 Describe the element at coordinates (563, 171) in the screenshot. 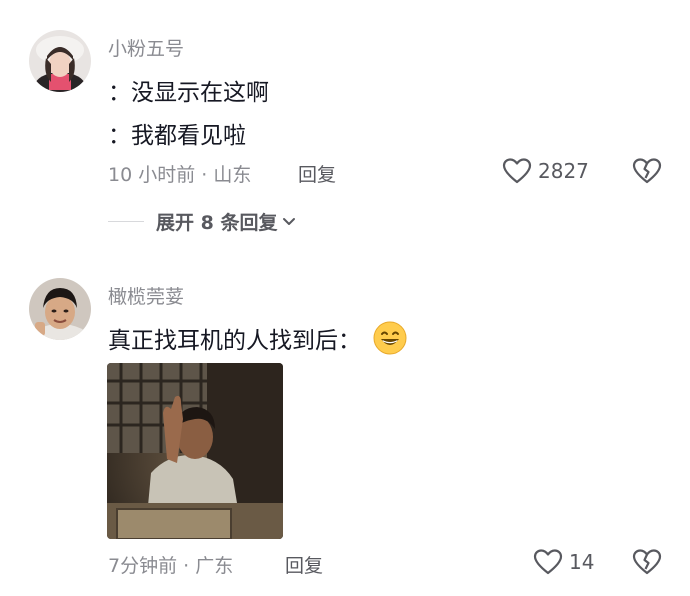

I see `like-count: 2827` at that location.